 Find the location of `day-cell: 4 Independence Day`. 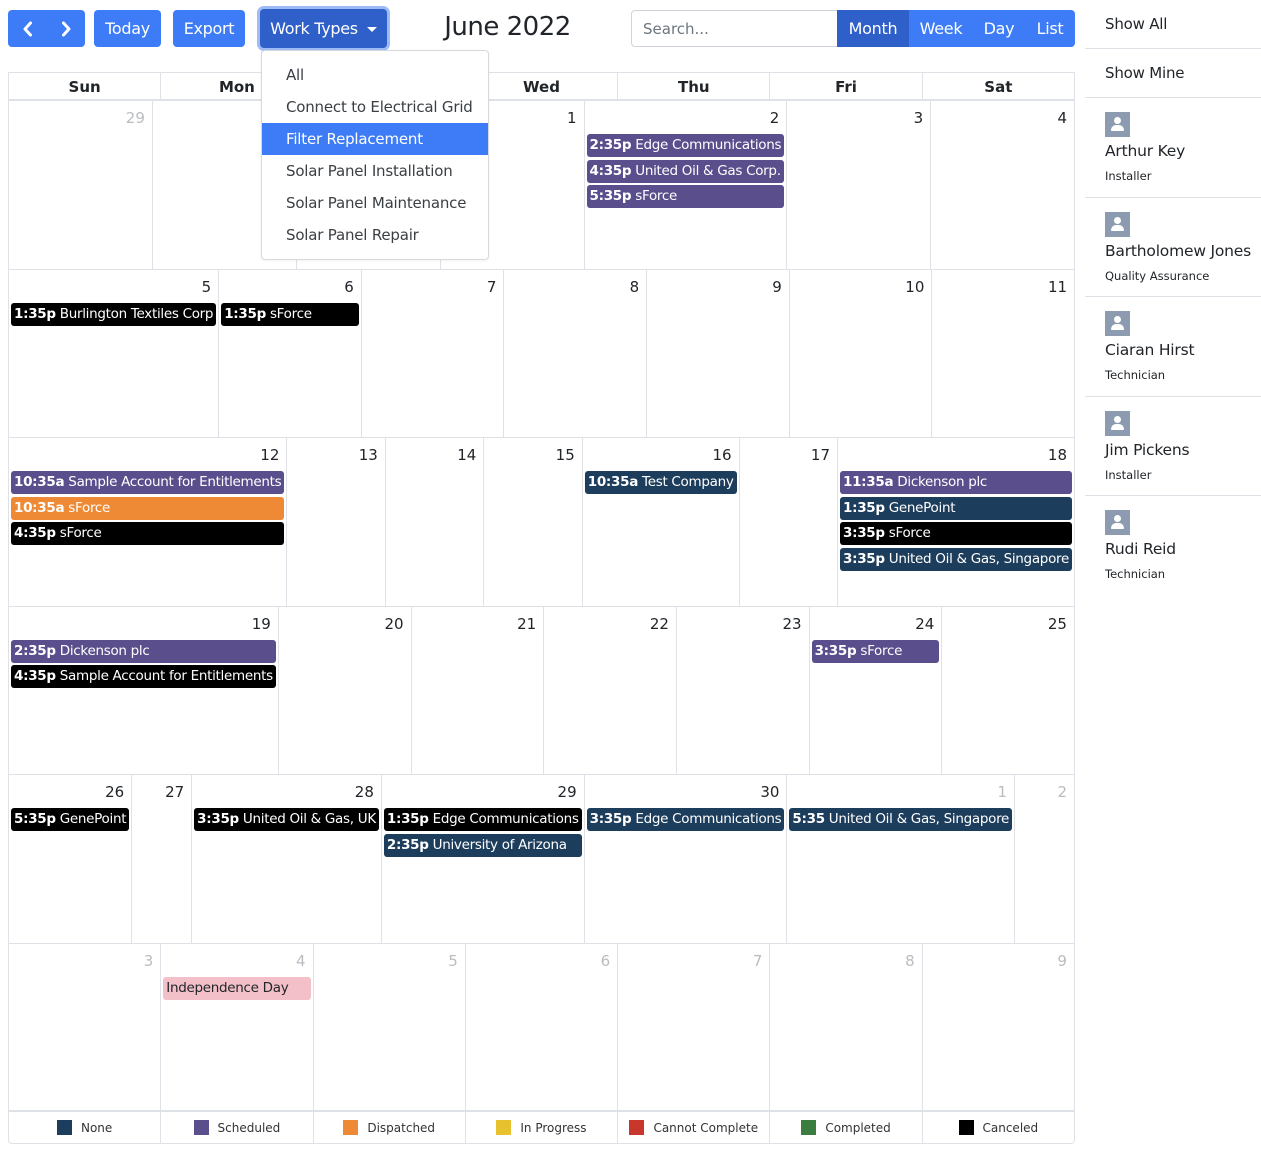

day-cell: 4 Independence Day is located at coordinates (236, 1027).